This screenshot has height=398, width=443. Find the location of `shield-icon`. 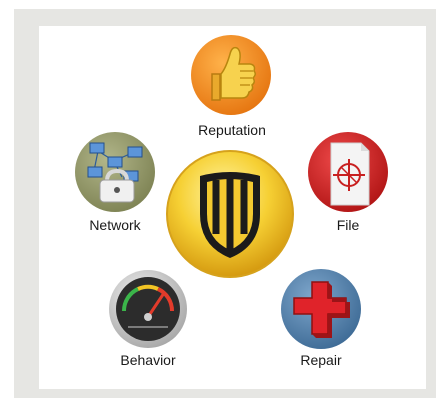

shield-icon is located at coordinates (230, 214).